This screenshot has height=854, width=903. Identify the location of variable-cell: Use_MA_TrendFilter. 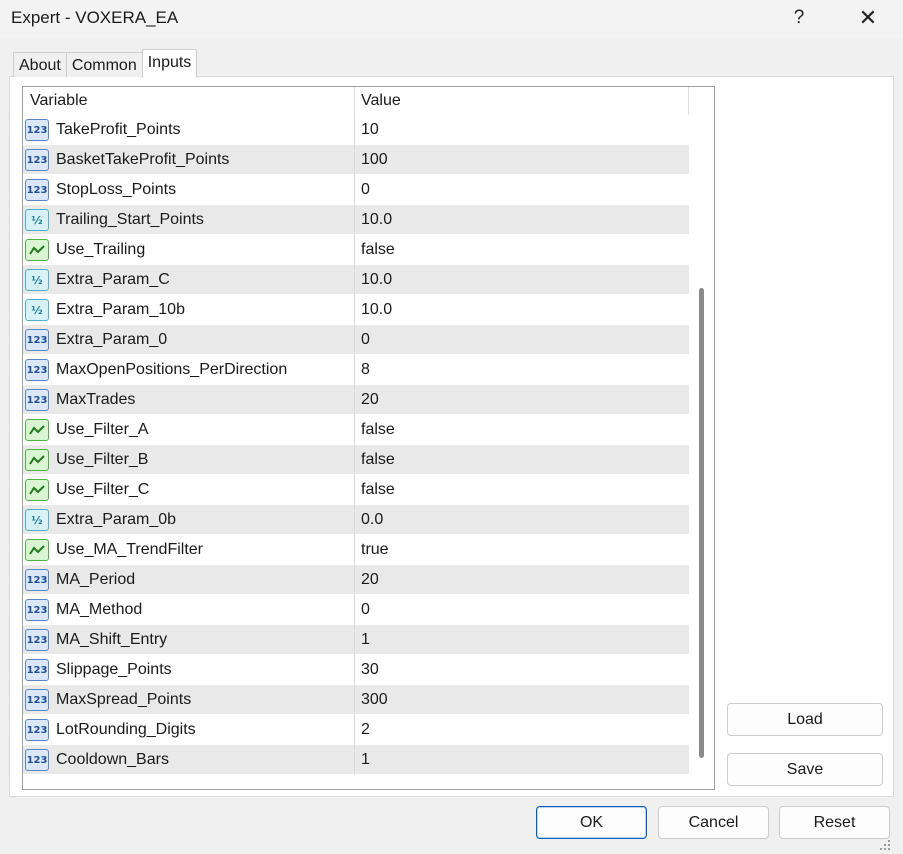
(189, 550).